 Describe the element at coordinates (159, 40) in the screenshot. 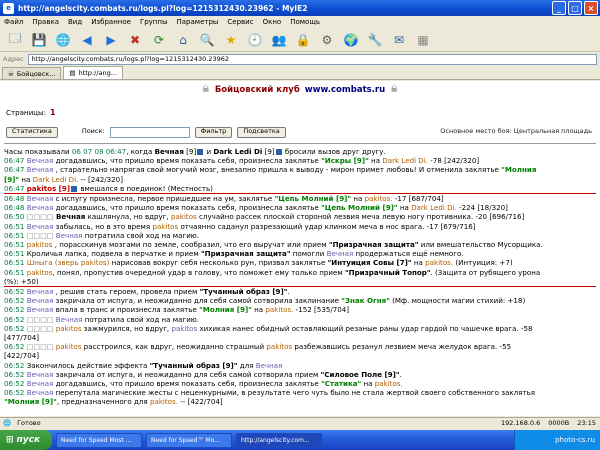

I see `refresh-icon: ⟳` at that location.